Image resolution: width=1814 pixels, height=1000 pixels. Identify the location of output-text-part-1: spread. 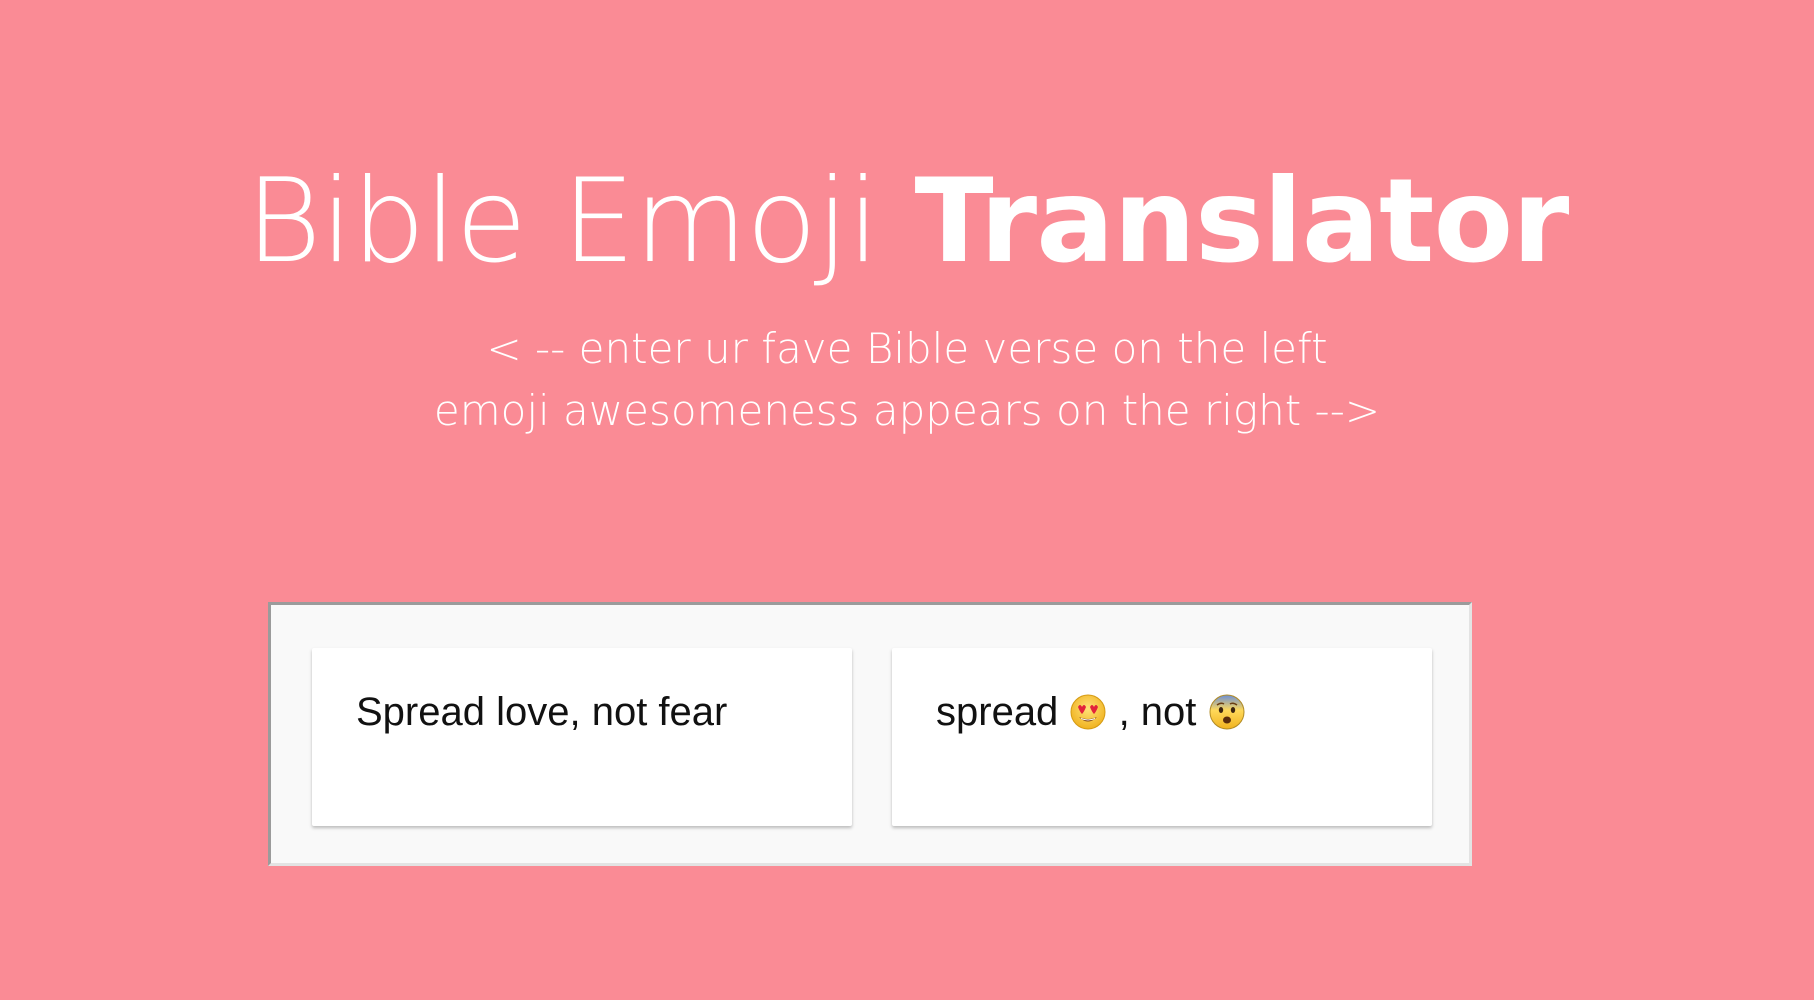
(997, 712).